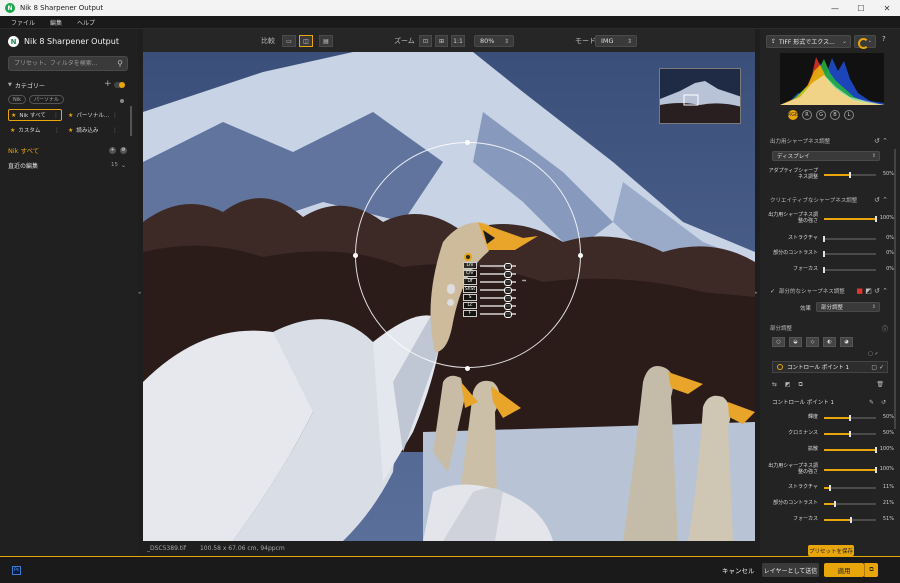 This screenshot has height=583, width=900. Describe the element at coordinates (887, 8) in the screenshot. I see `close-button: ✕` at that location.